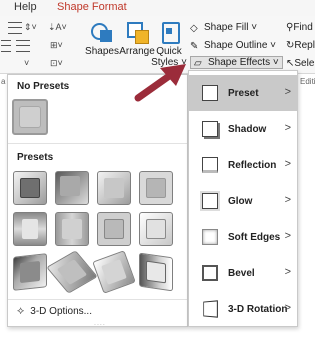 The height and width of the screenshot is (339, 320). I want to click on shape-fill-label: Shape Fill ˅, so click(231, 27).